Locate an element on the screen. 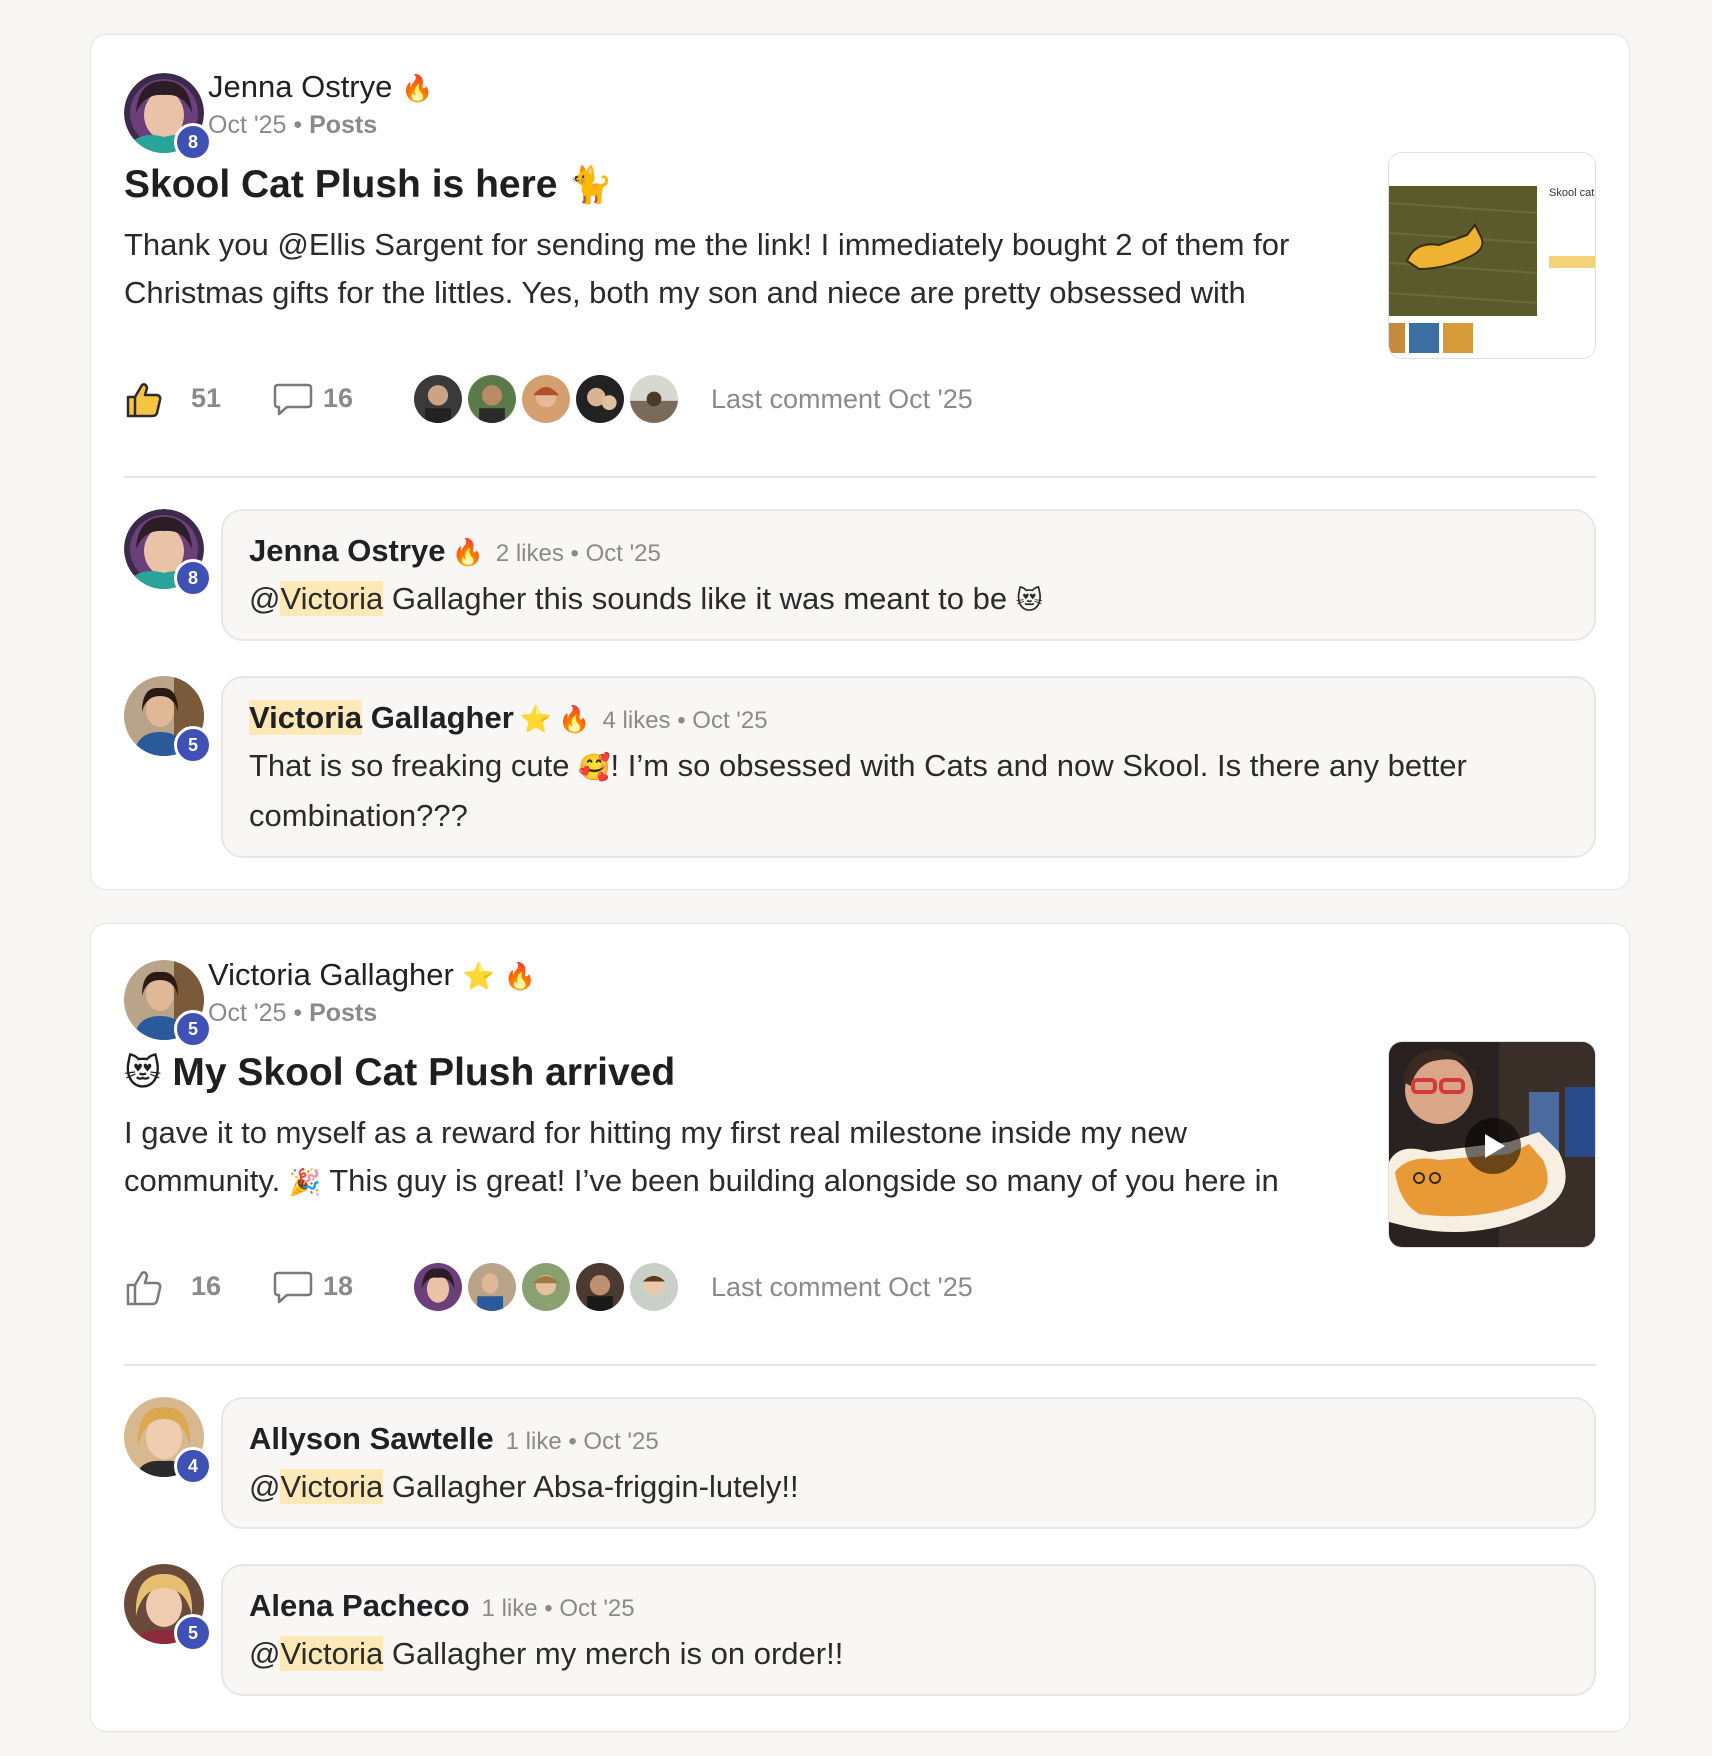 The height and width of the screenshot is (1756, 1712). commenter-name: Jenna Ostrye is located at coordinates (347, 551).